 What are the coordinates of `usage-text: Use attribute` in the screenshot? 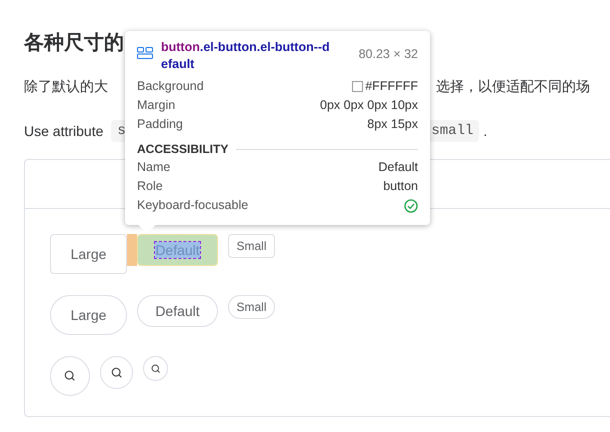 It's located at (64, 131).